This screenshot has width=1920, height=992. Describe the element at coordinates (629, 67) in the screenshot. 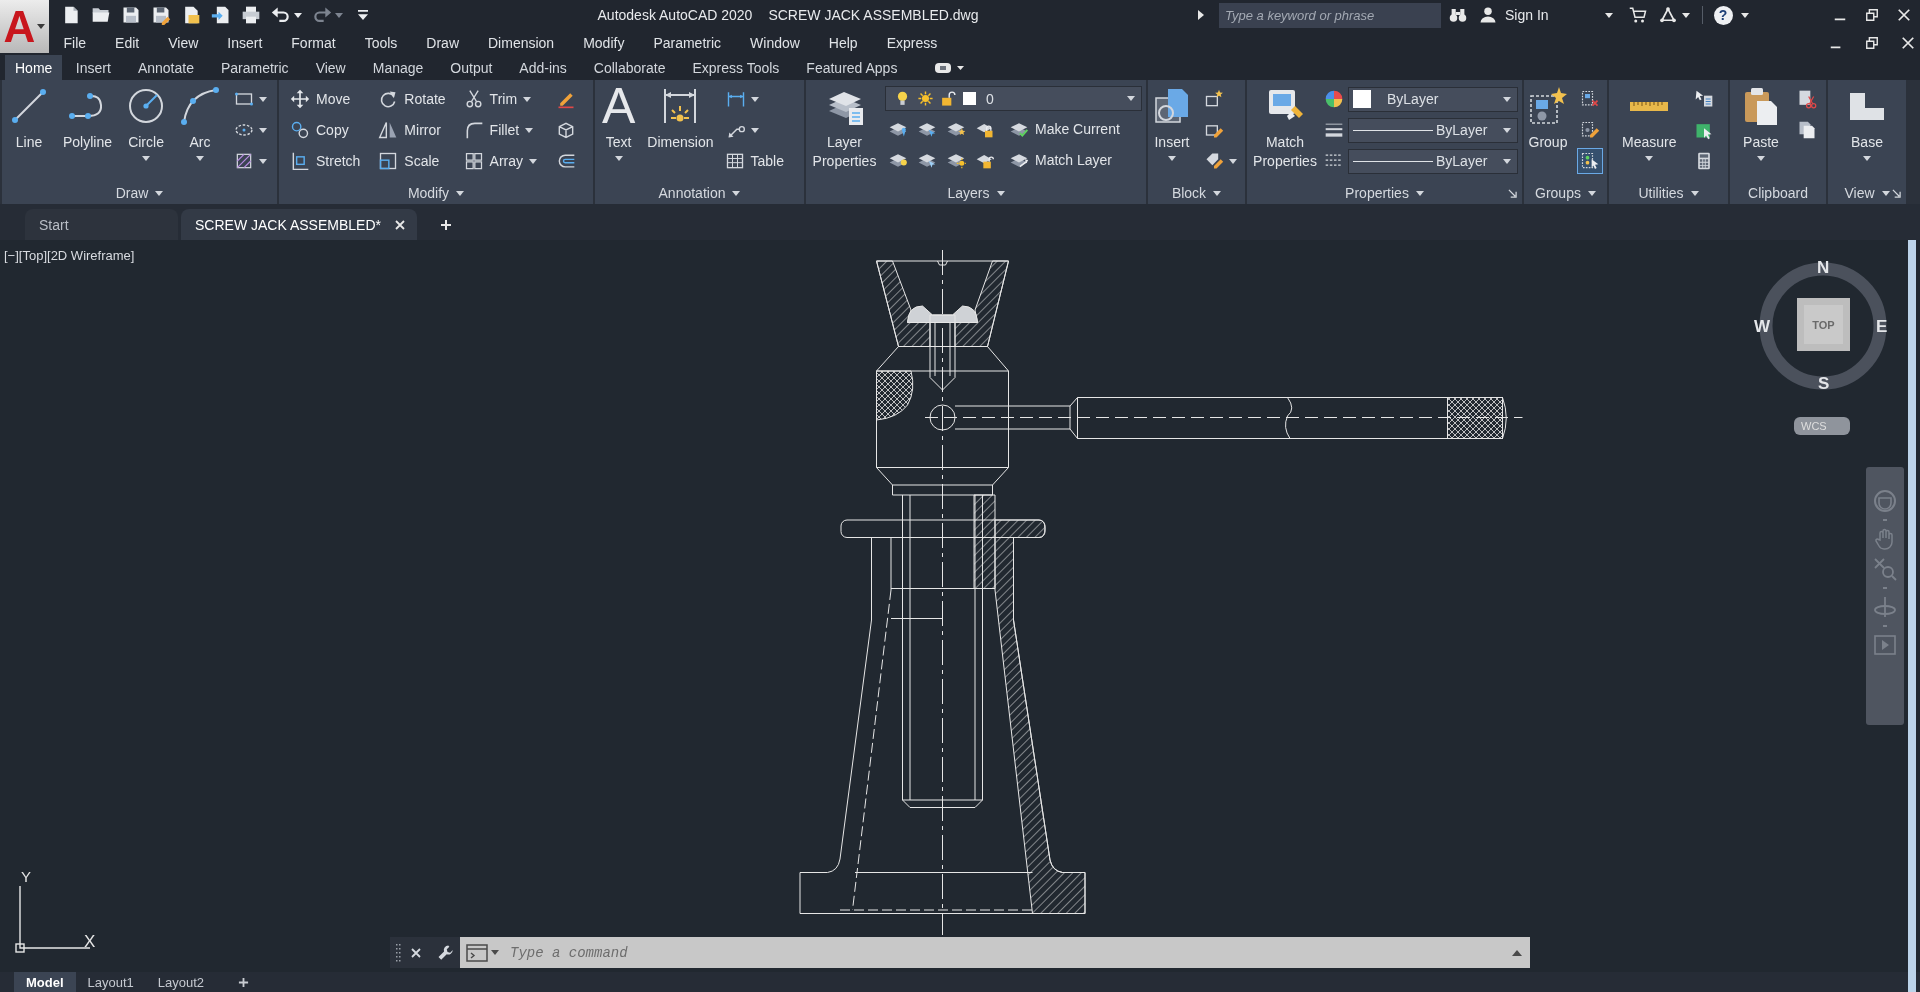

I see `ribbon-tab: Collaborate` at that location.